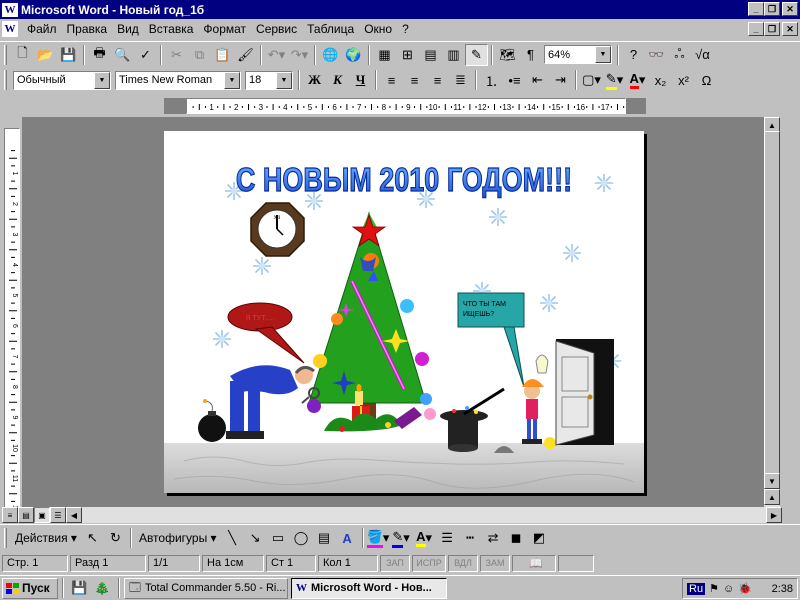 The height and width of the screenshot is (600, 800). What do you see at coordinates (46, 538) in the screenshot?
I see `actions-menu-button: Действия ▾` at bounding box center [46, 538].